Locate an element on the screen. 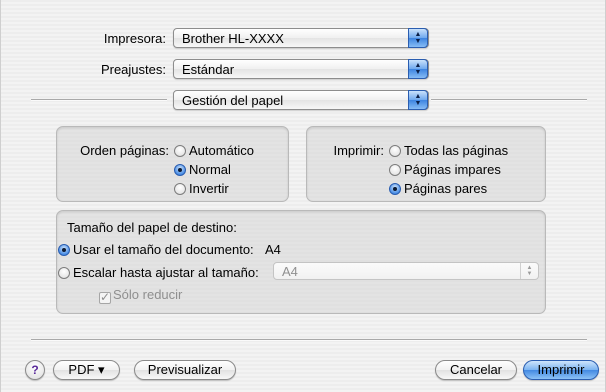 This screenshot has width=606, height=392. radio-use-document-size: Usar el tamaño del documento: is located at coordinates (156, 249).